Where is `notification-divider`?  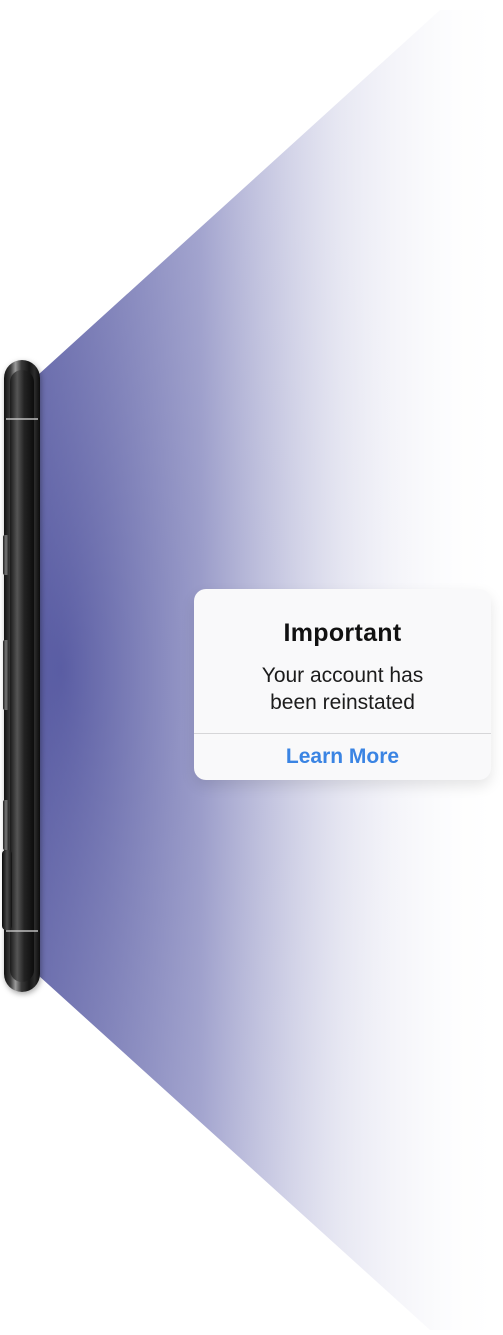
notification-divider is located at coordinates (342, 733).